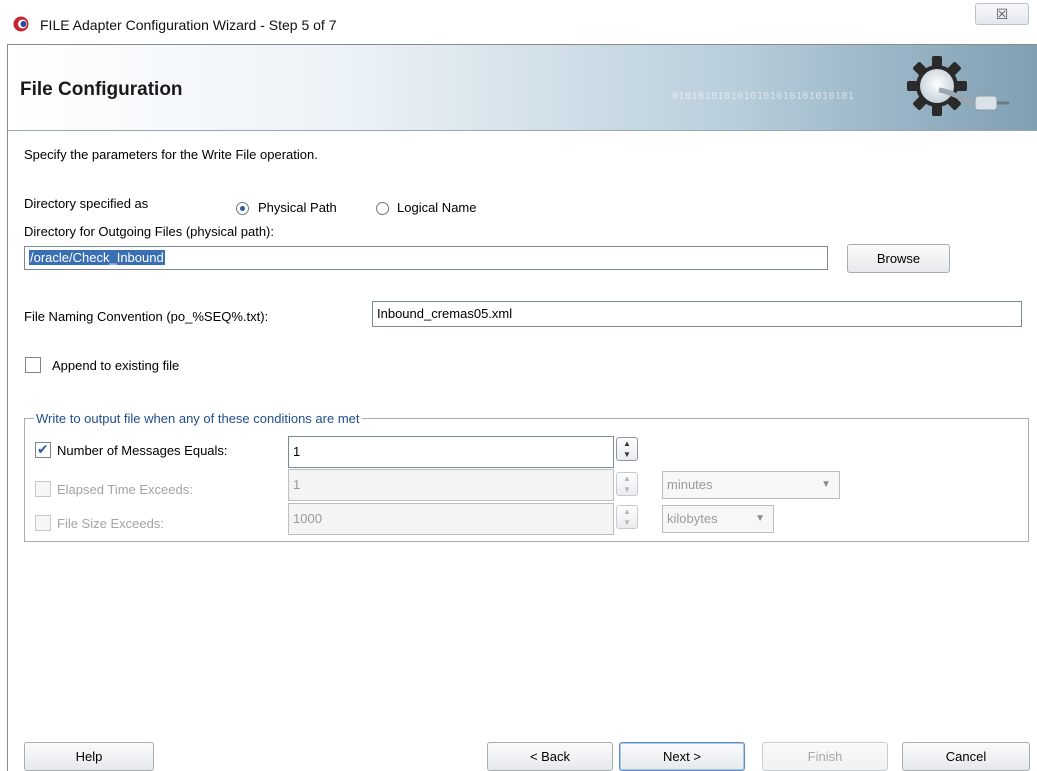  What do you see at coordinates (825, 756) in the screenshot?
I see `finish-button: Finish` at bounding box center [825, 756].